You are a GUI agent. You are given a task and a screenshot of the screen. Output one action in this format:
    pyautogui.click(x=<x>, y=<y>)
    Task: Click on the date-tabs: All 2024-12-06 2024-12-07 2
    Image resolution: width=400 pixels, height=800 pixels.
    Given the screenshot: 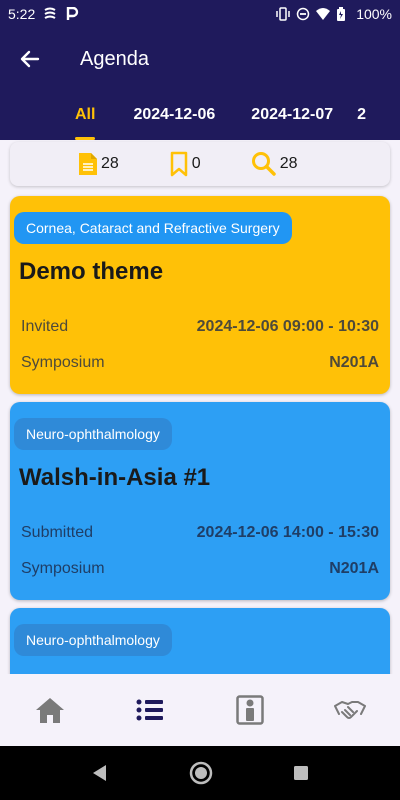 What is the action you would take?
    pyautogui.click(x=200, y=115)
    